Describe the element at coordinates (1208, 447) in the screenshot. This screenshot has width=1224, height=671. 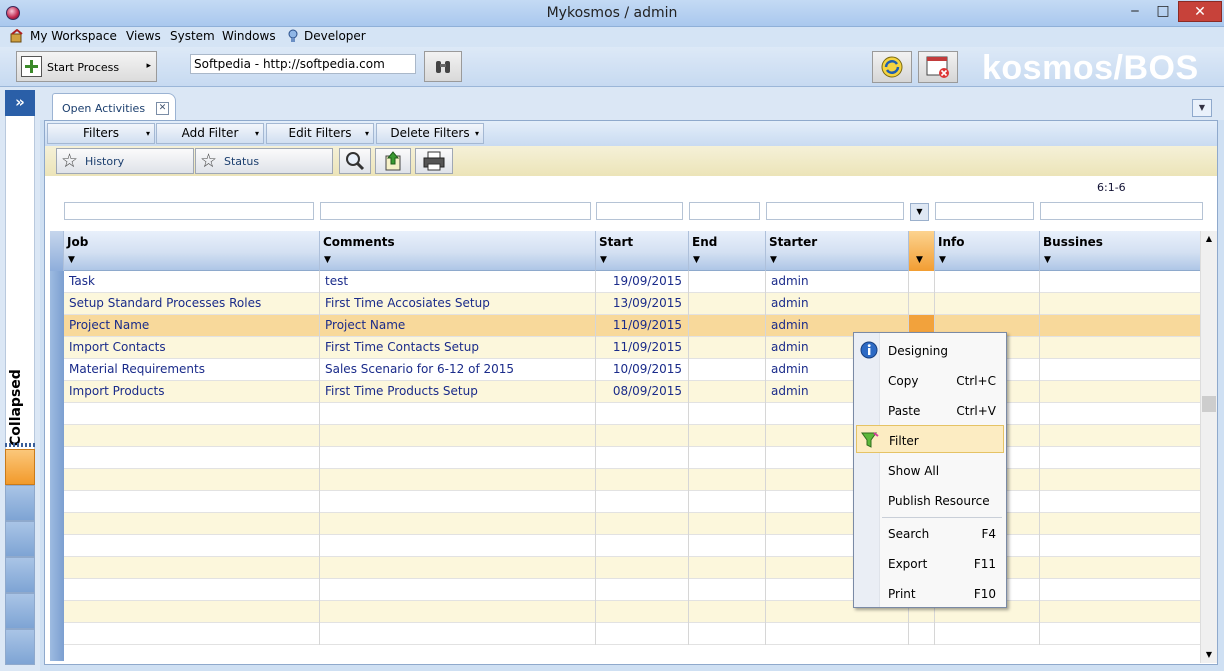
I see `vertical-scrollbar: ▲ ▼` at that location.